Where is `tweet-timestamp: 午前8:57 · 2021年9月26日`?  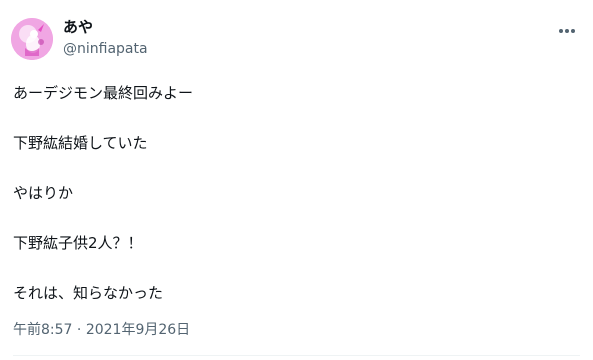
tweet-timestamp: 午前8:57 · 2021年9月26日 is located at coordinates (101, 330).